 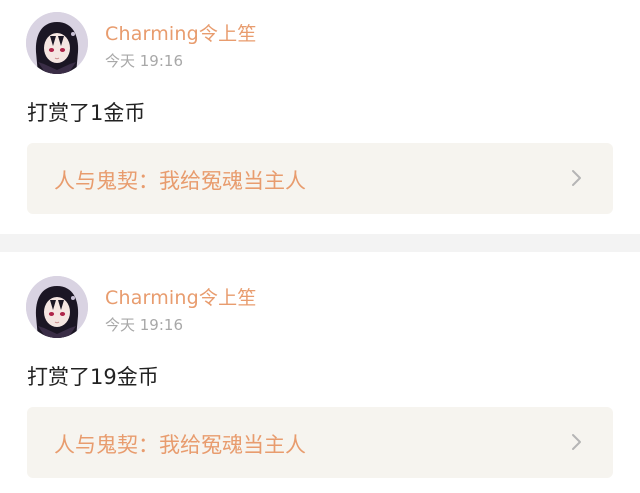 I want to click on post-content: 打赏了1金币, so click(x=86, y=113).